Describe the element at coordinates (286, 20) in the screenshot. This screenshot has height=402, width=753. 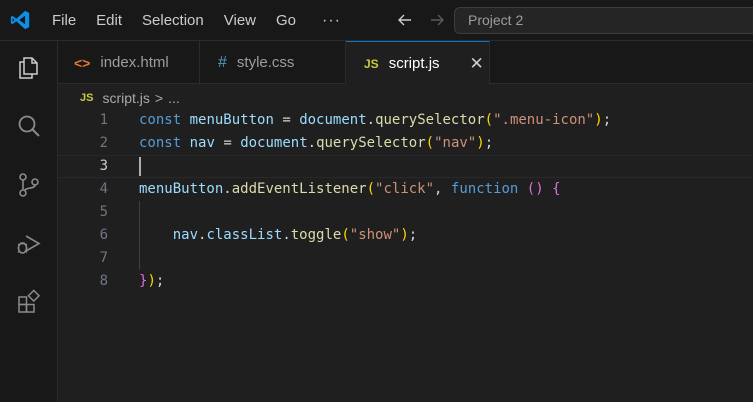
I see `menu-go: Go` at that location.